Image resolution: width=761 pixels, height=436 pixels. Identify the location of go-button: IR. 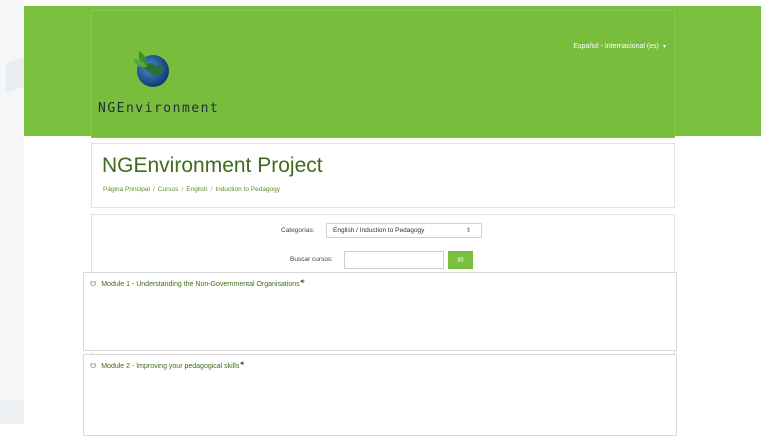
(460, 260).